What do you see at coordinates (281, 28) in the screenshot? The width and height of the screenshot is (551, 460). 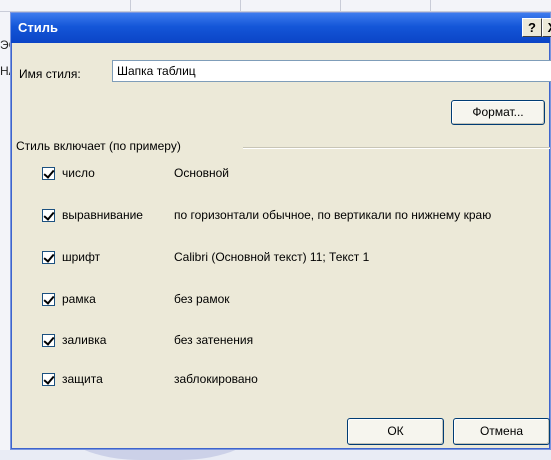 I see `title-bar: Стиль ? X` at bounding box center [281, 28].